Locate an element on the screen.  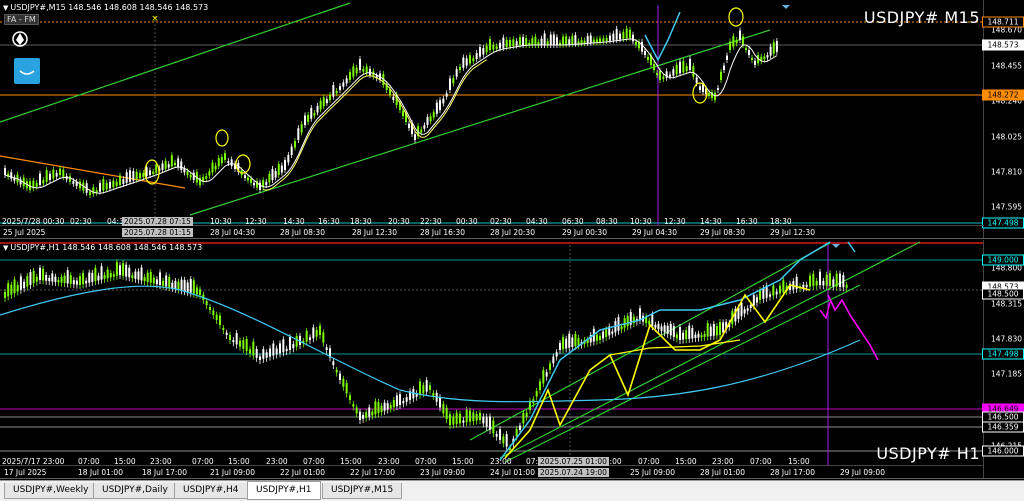
time-tick-top: 18:30 is located at coordinates (361, 221).